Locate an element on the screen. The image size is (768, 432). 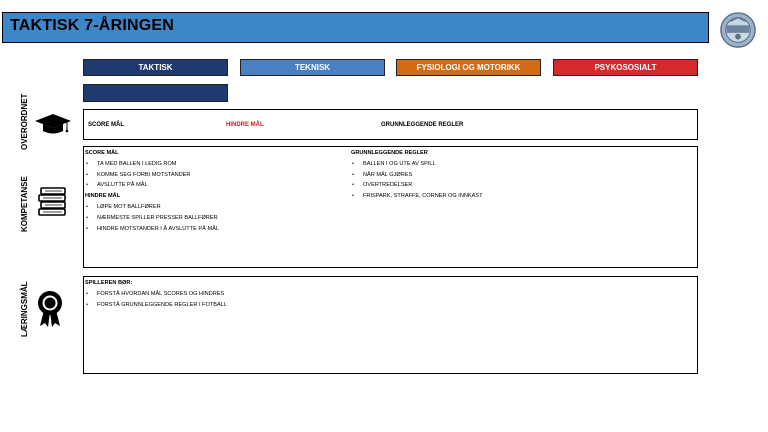
tab-taktisk: TAKTISK is located at coordinates (155, 67).